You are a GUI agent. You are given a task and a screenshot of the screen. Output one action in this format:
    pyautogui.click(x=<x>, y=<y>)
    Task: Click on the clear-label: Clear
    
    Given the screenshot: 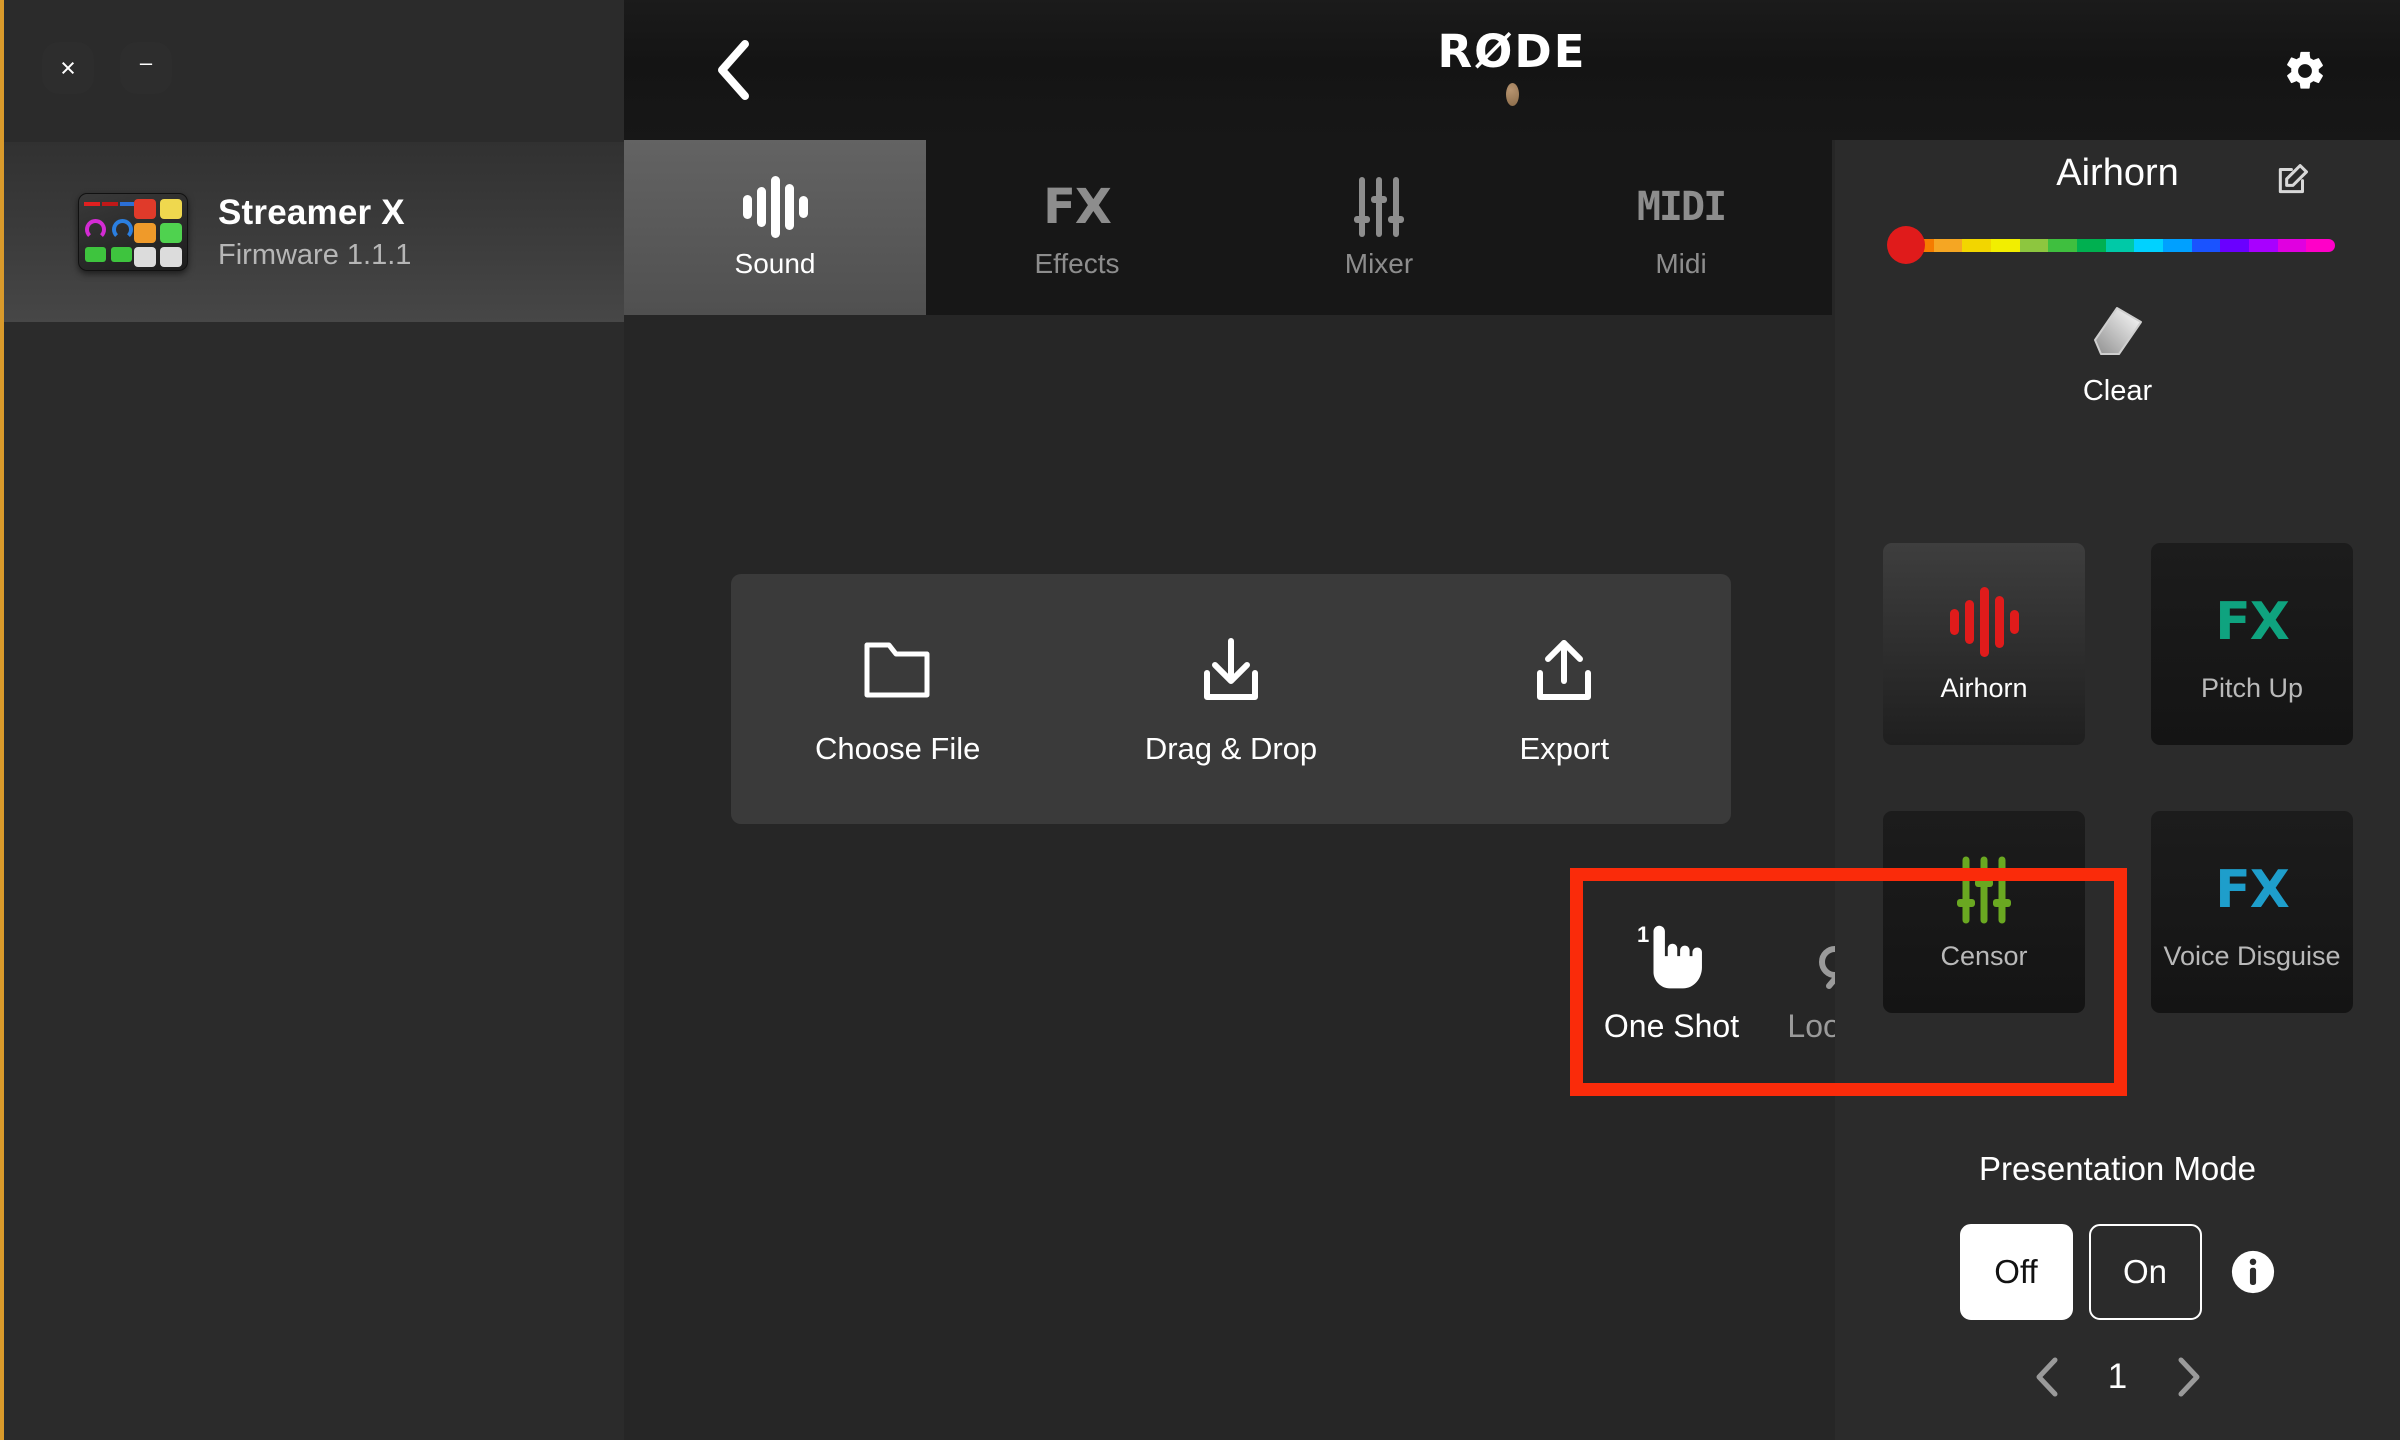 What is the action you would take?
    pyautogui.click(x=2117, y=391)
    